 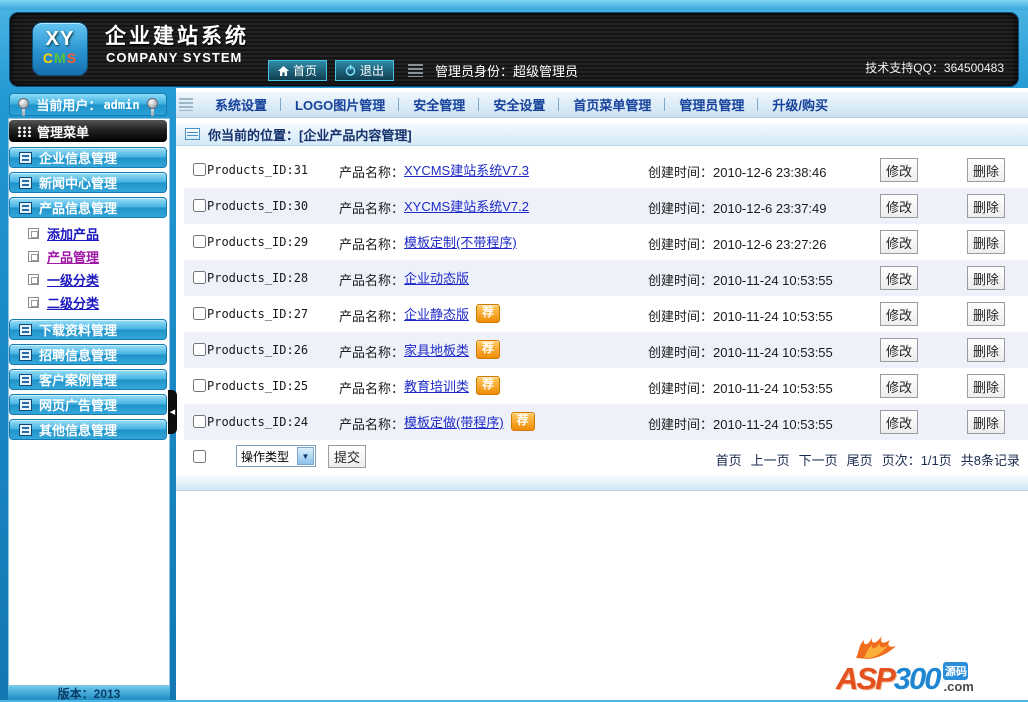 I want to click on sidebar-item: 招聘信息管理, so click(x=88, y=354).